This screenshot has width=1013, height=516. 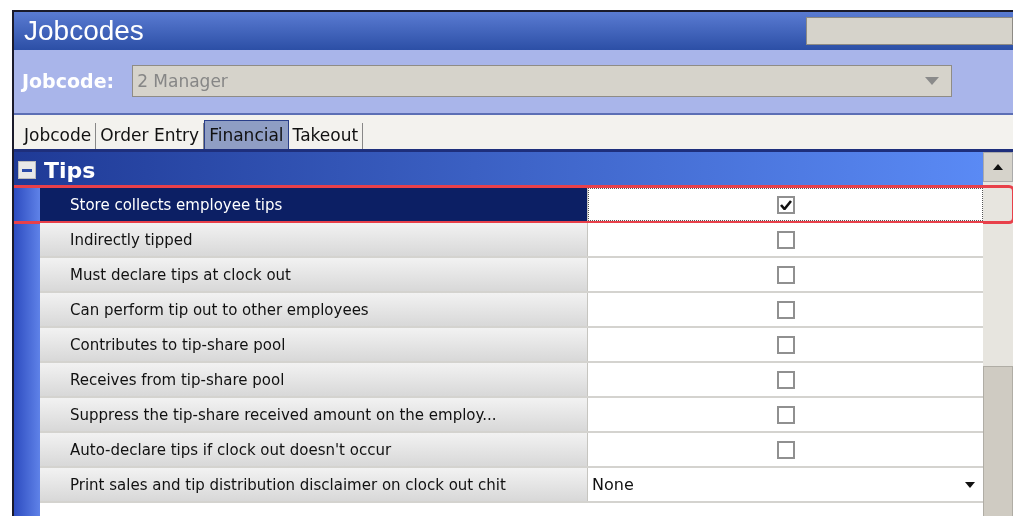 What do you see at coordinates (246, 134) in the screenshot?
I see `tab: Financial` at bounding box center [246, 134].